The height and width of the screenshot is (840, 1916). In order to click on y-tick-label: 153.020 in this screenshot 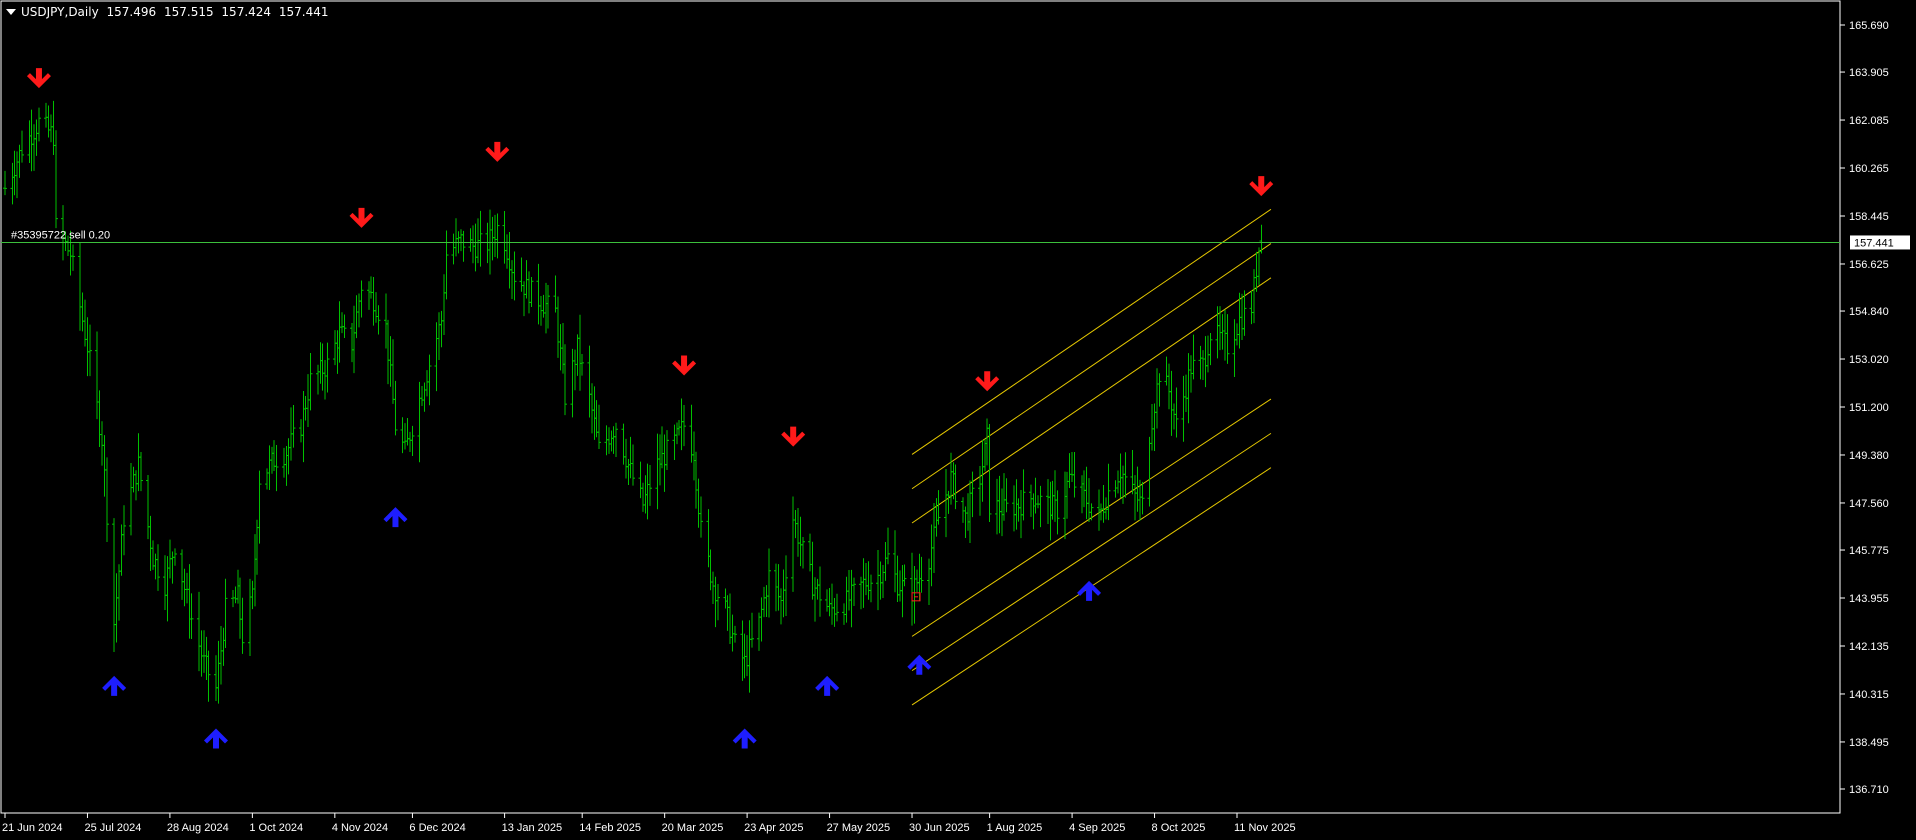, I will do `click(1869, 360)`.